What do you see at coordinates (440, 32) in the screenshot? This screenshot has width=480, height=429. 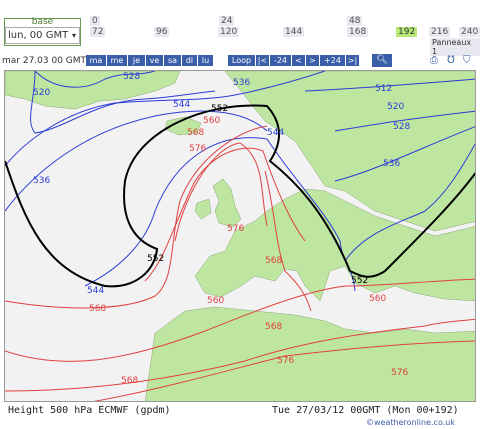 I see `hour-216: 216` at bounding box center [440, 32].